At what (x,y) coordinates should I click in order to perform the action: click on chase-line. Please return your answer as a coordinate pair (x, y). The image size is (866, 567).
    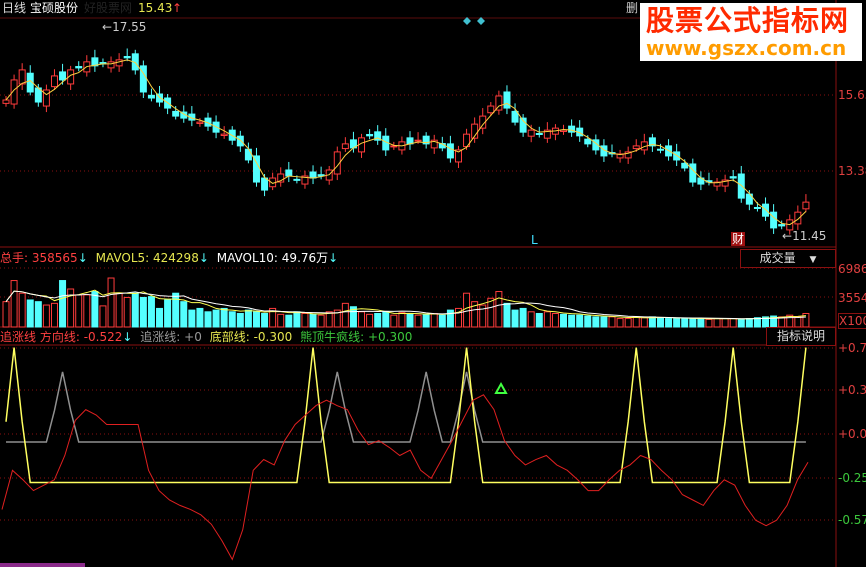
    Looking at the image, I should click on (406, 407).